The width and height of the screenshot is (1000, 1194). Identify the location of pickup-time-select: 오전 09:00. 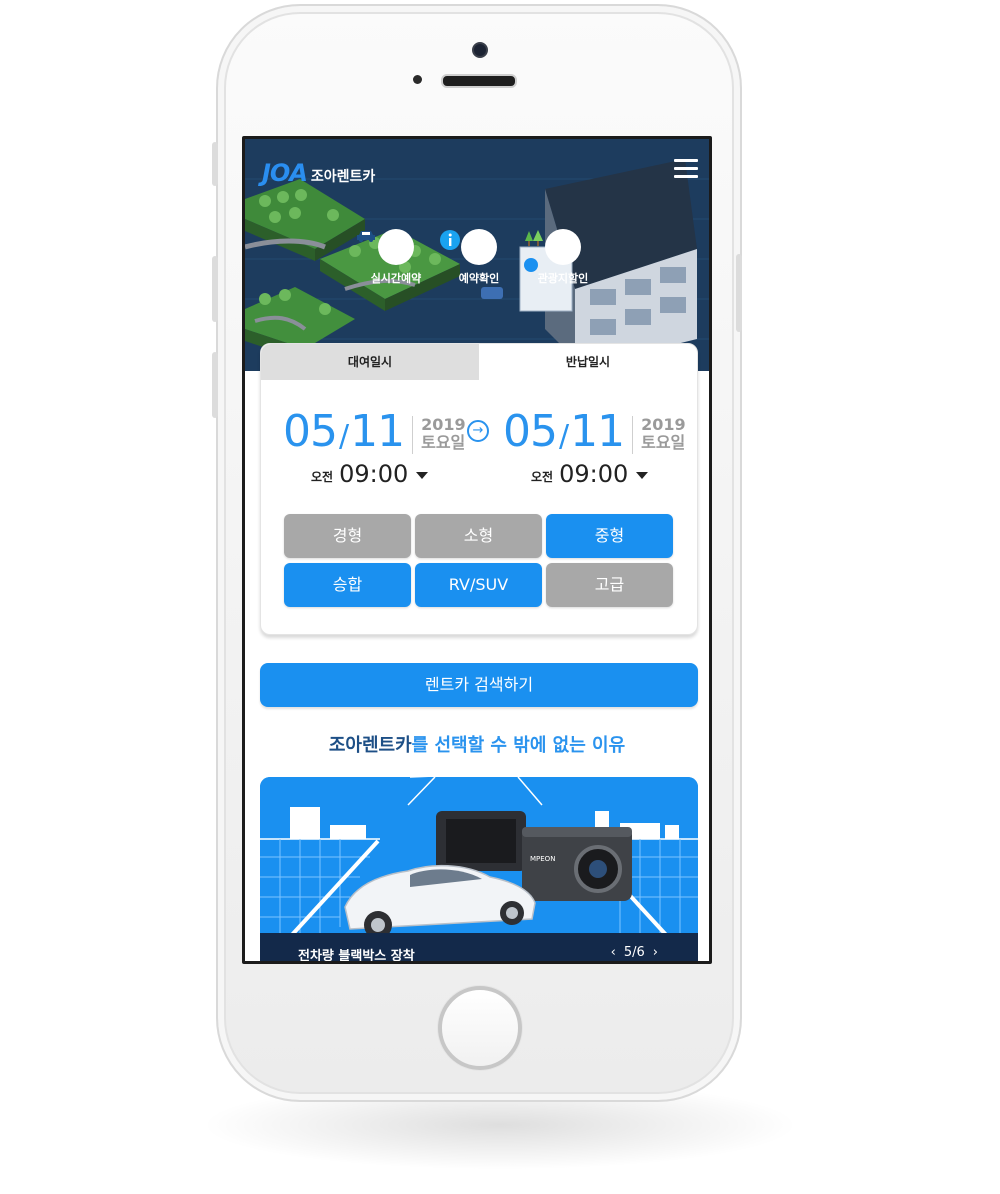
(370, 474).